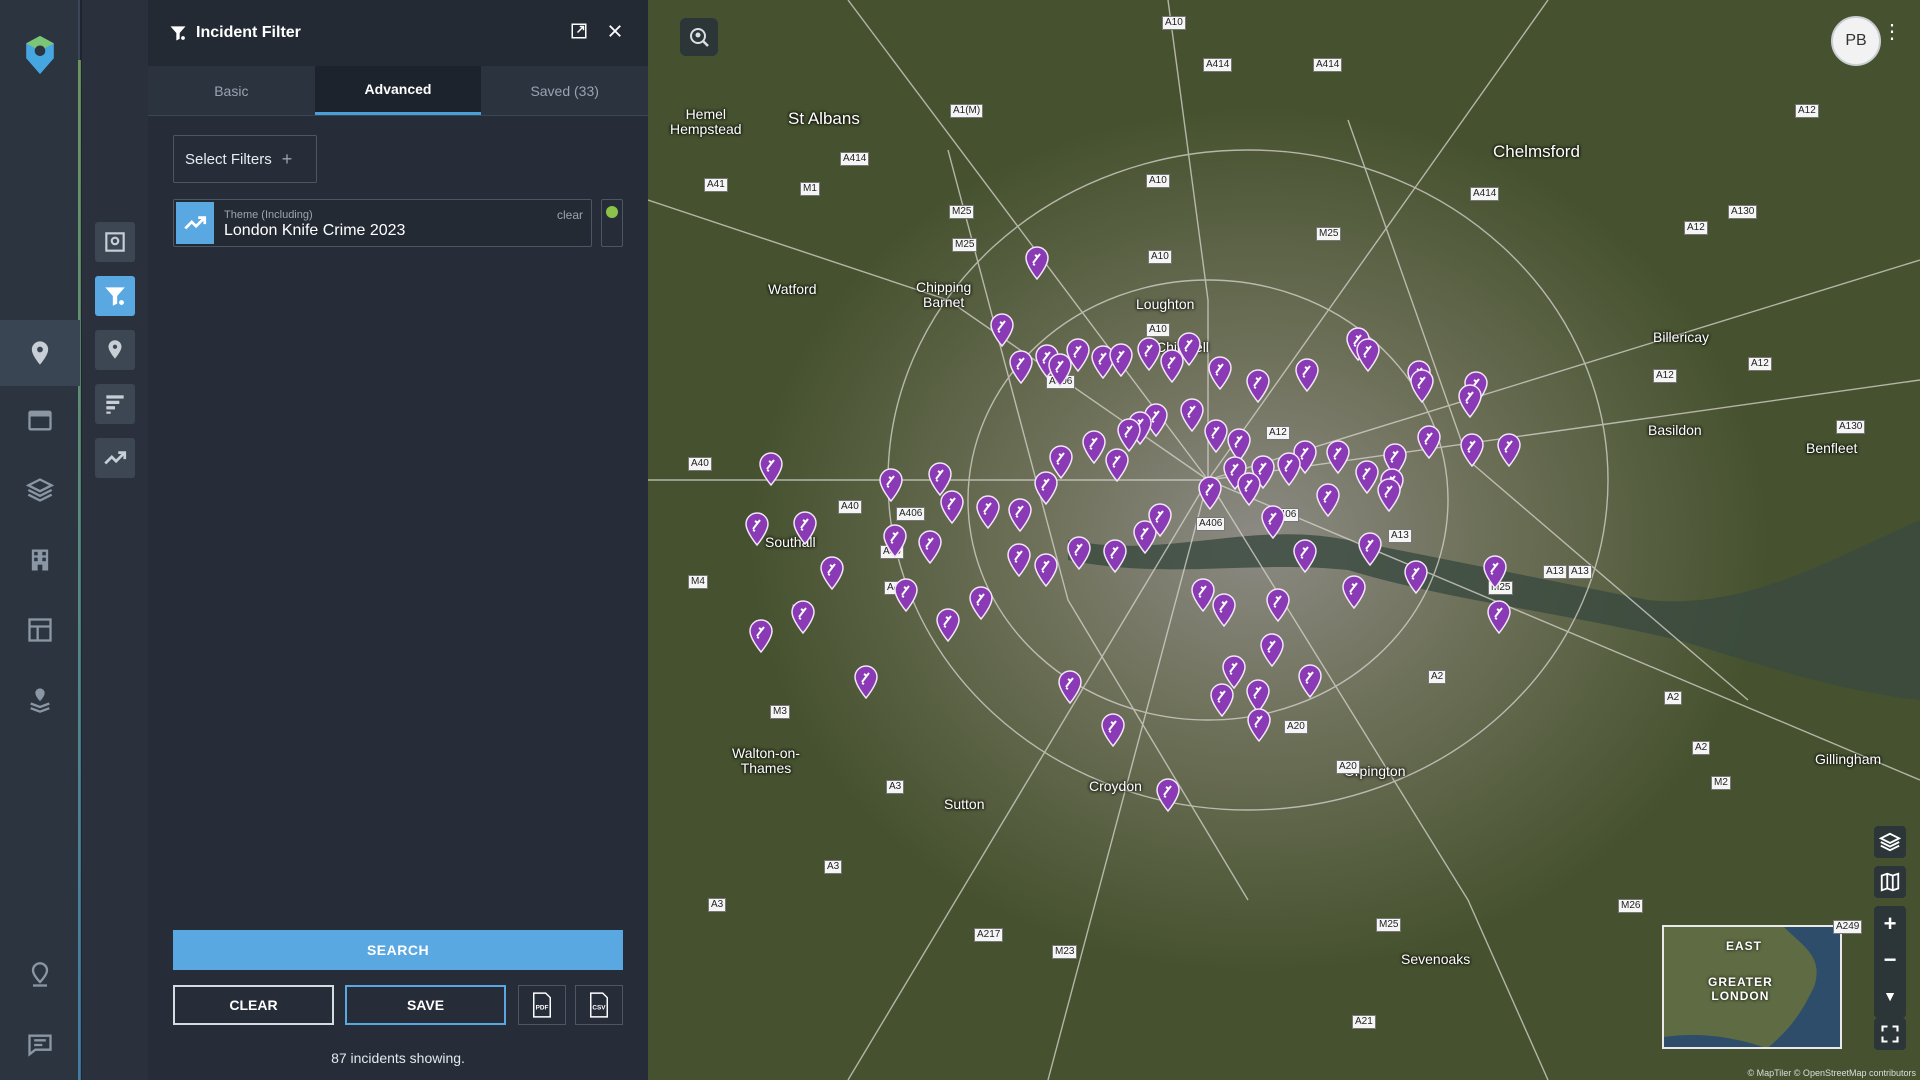 The height and width of the screenshot is (1080, 1920). I want to click on rail-item-map, so click(40, 353).